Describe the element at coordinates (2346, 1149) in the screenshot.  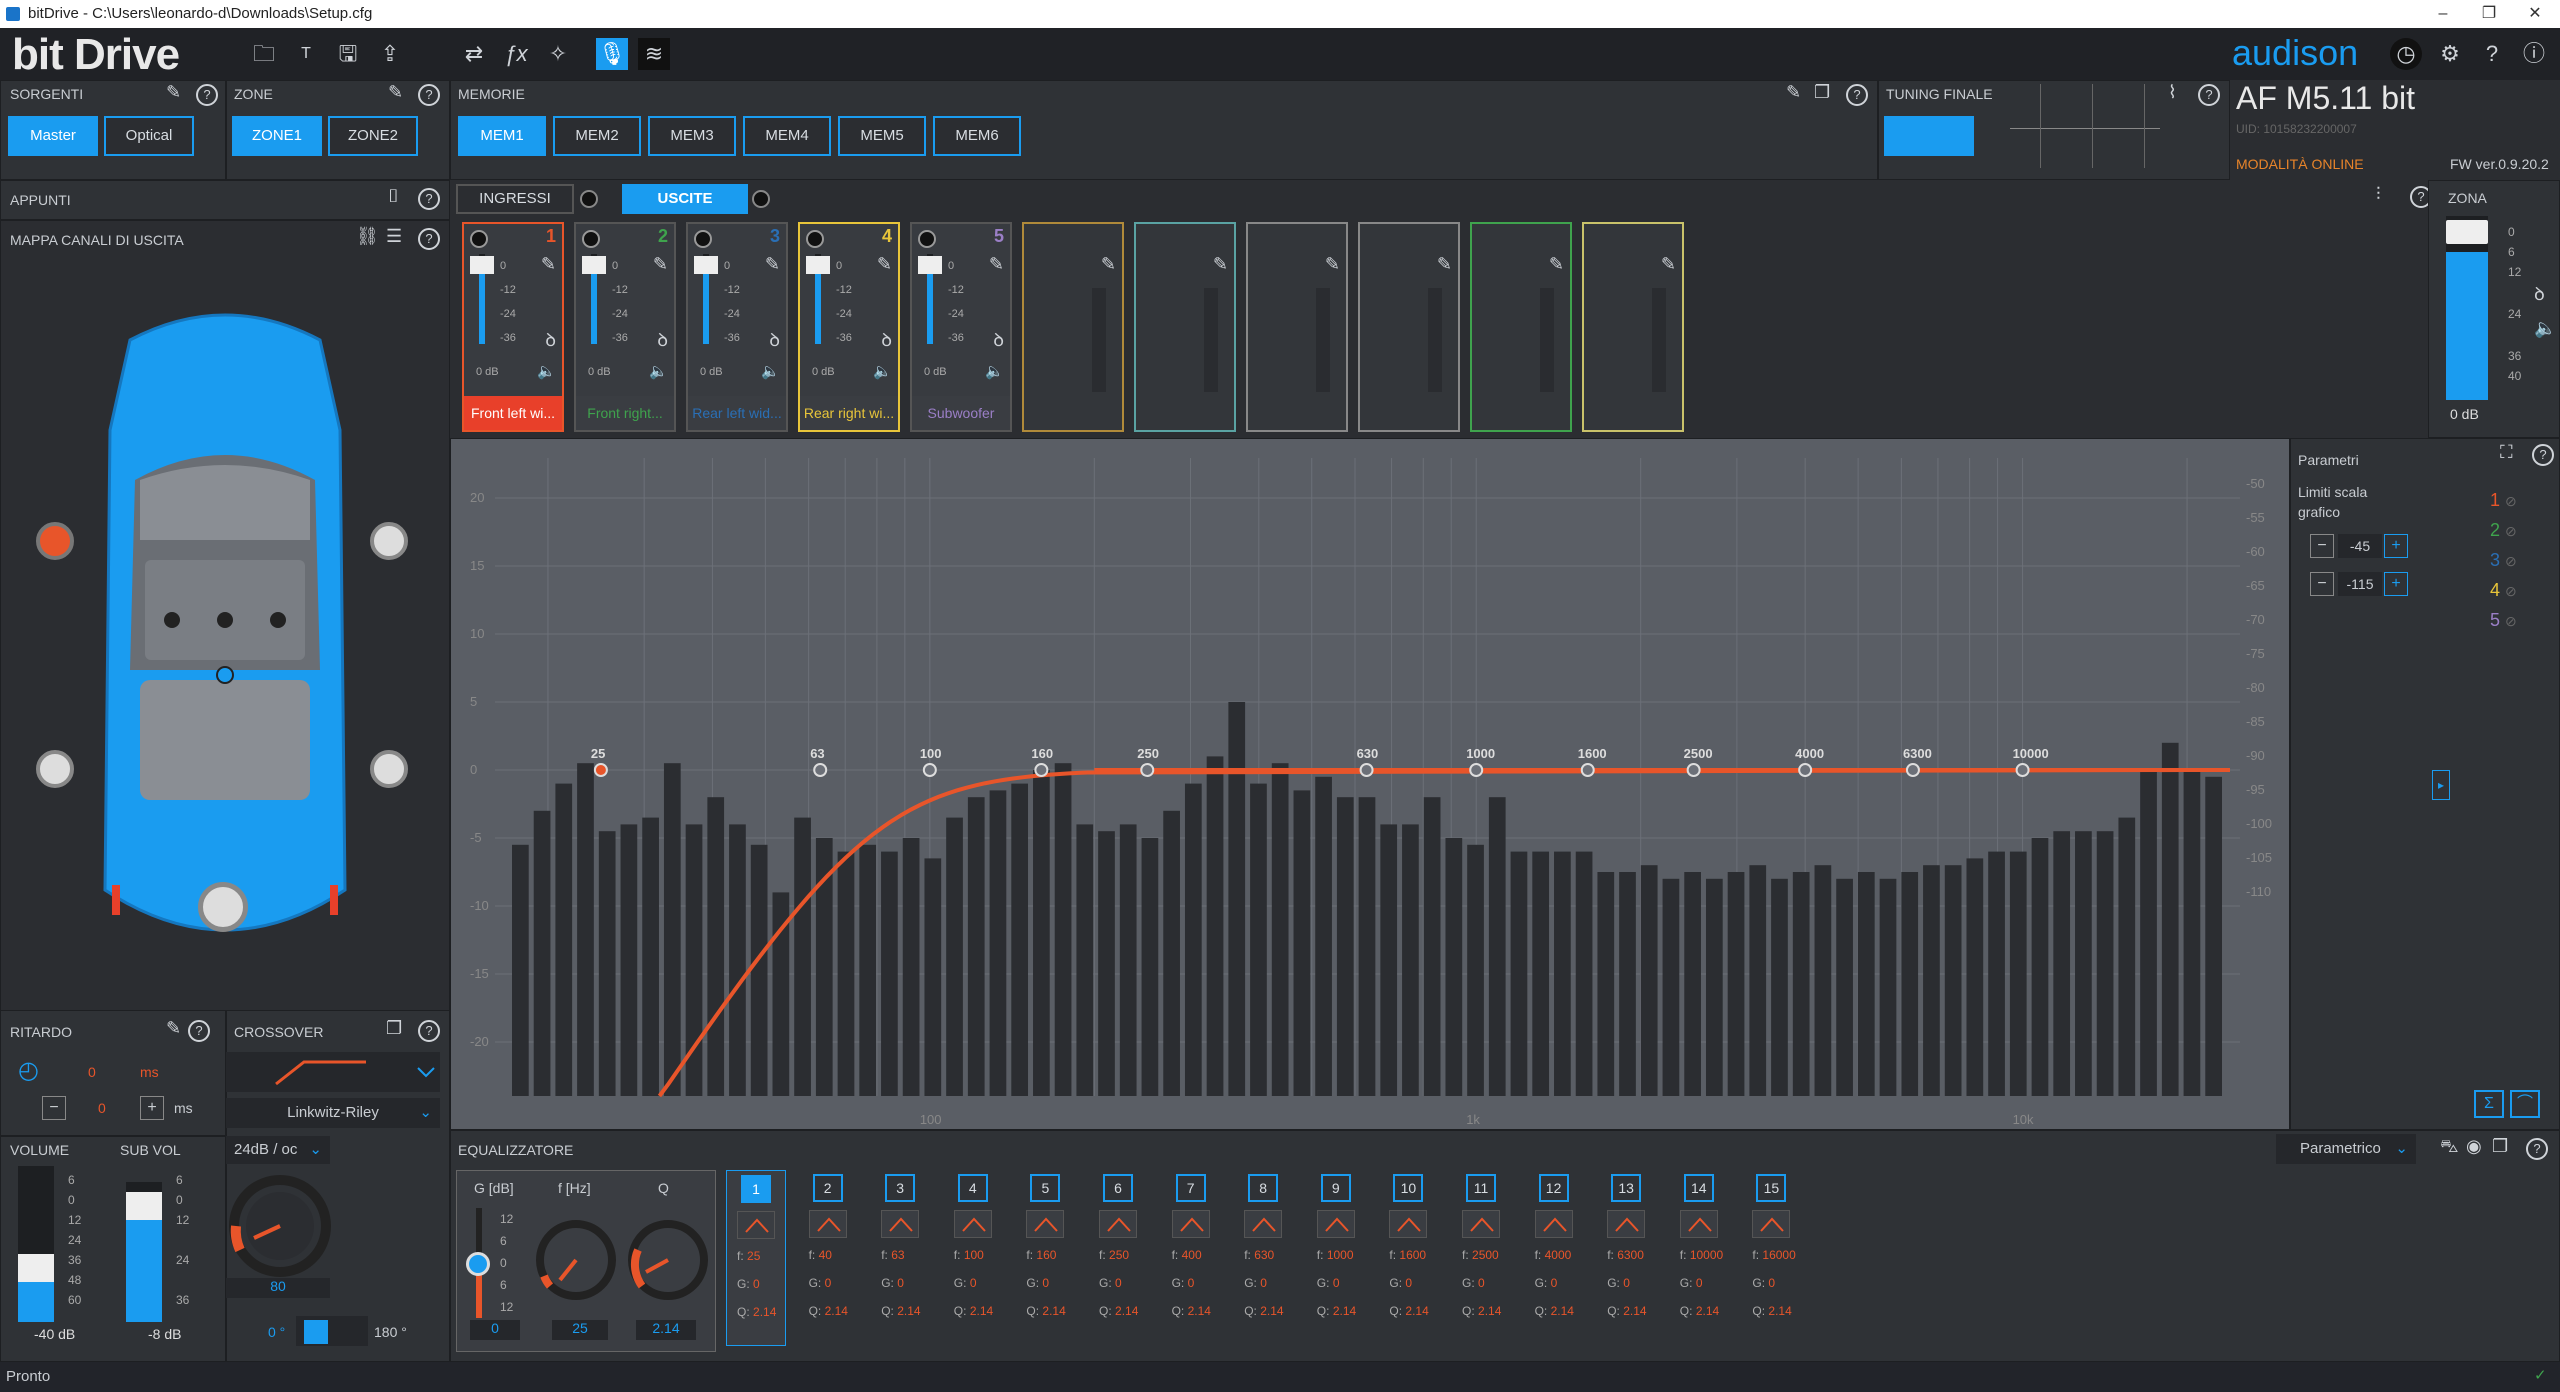
I see `eq-mode-select: Parametrico ⌄` at that location.